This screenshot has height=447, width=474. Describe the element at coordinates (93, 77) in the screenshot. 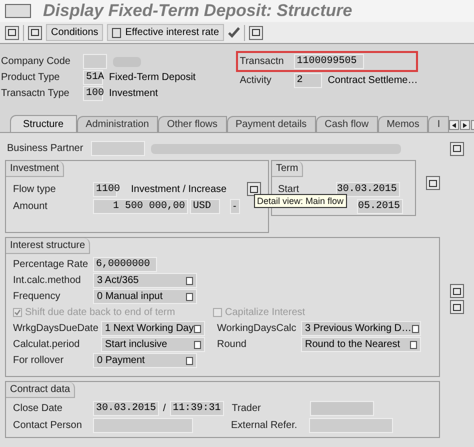

I see `display-field: 51A` at that location.